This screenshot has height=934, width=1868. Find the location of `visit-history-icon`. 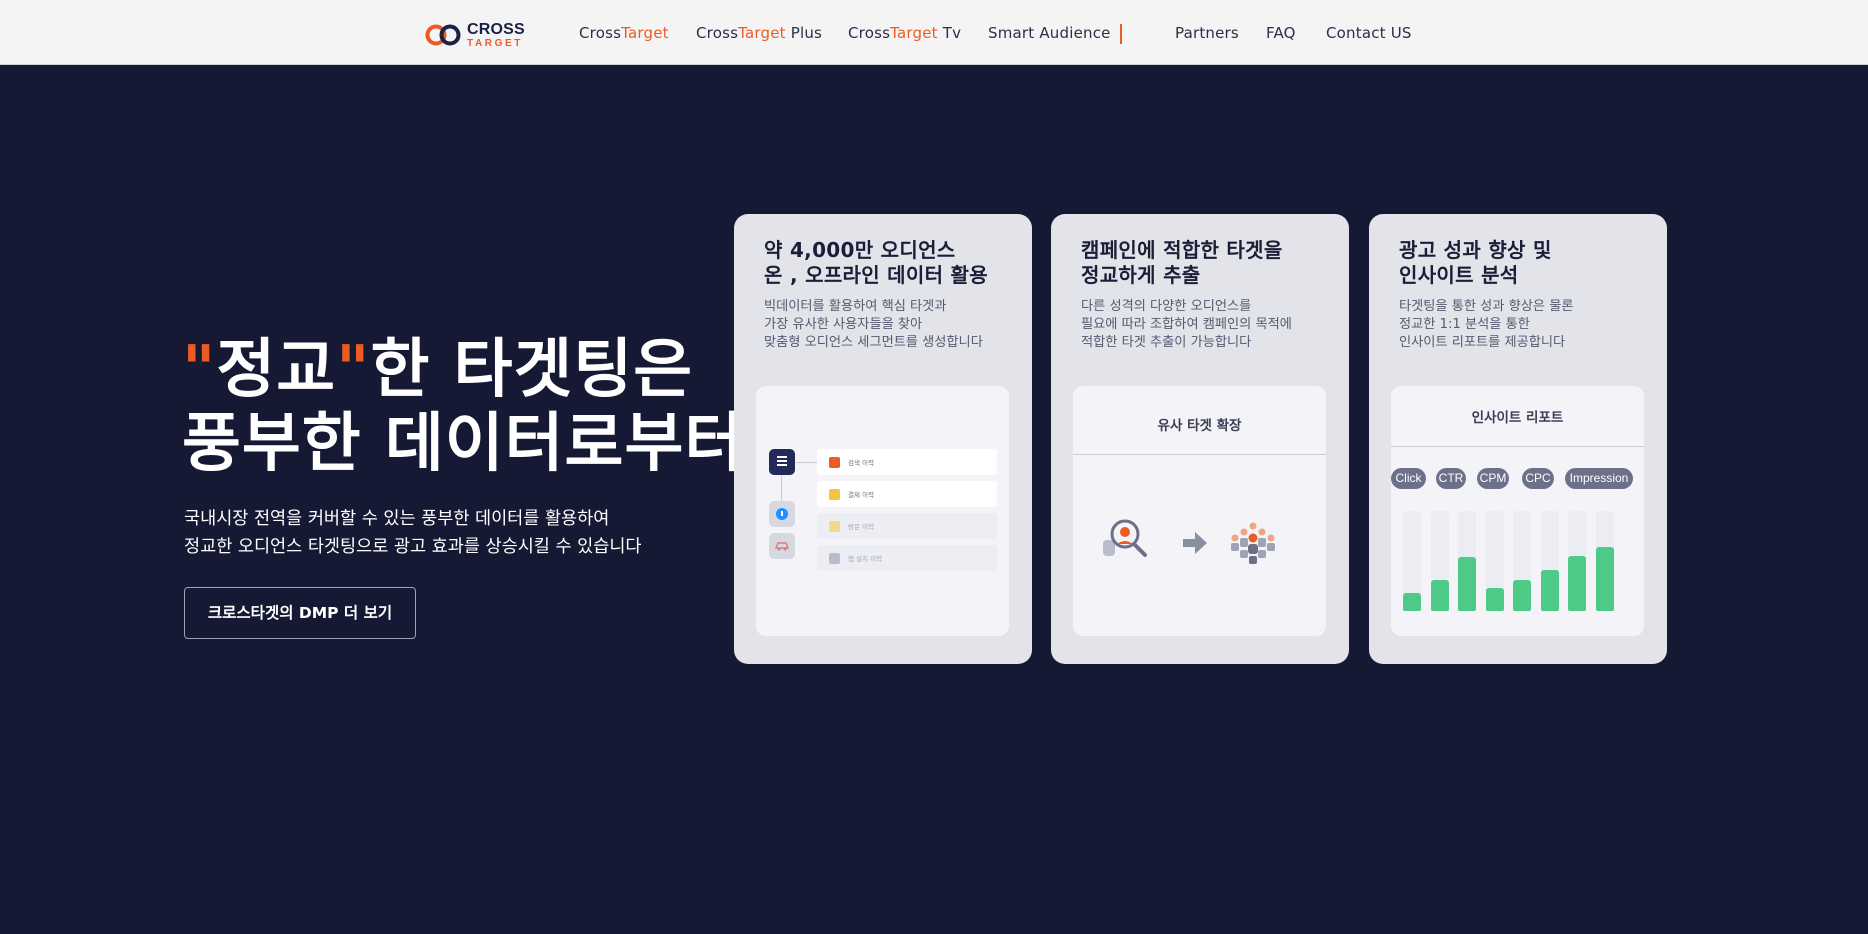

visit-history-icon is located at coordinates (834, 526).